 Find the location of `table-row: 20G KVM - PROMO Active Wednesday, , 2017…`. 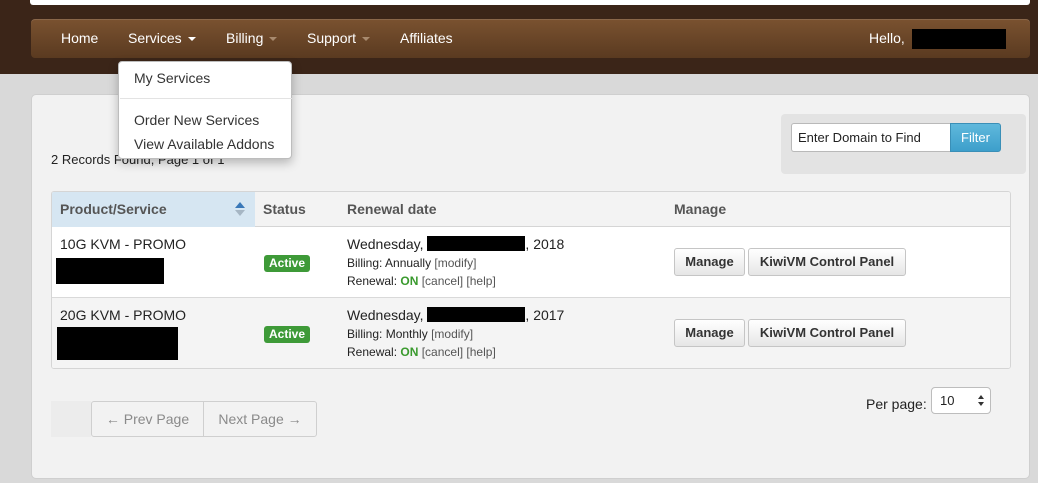

table-row: 20G KVM - PROMO Active Wednesday, , 2017… is located at coordinates (531, 333).